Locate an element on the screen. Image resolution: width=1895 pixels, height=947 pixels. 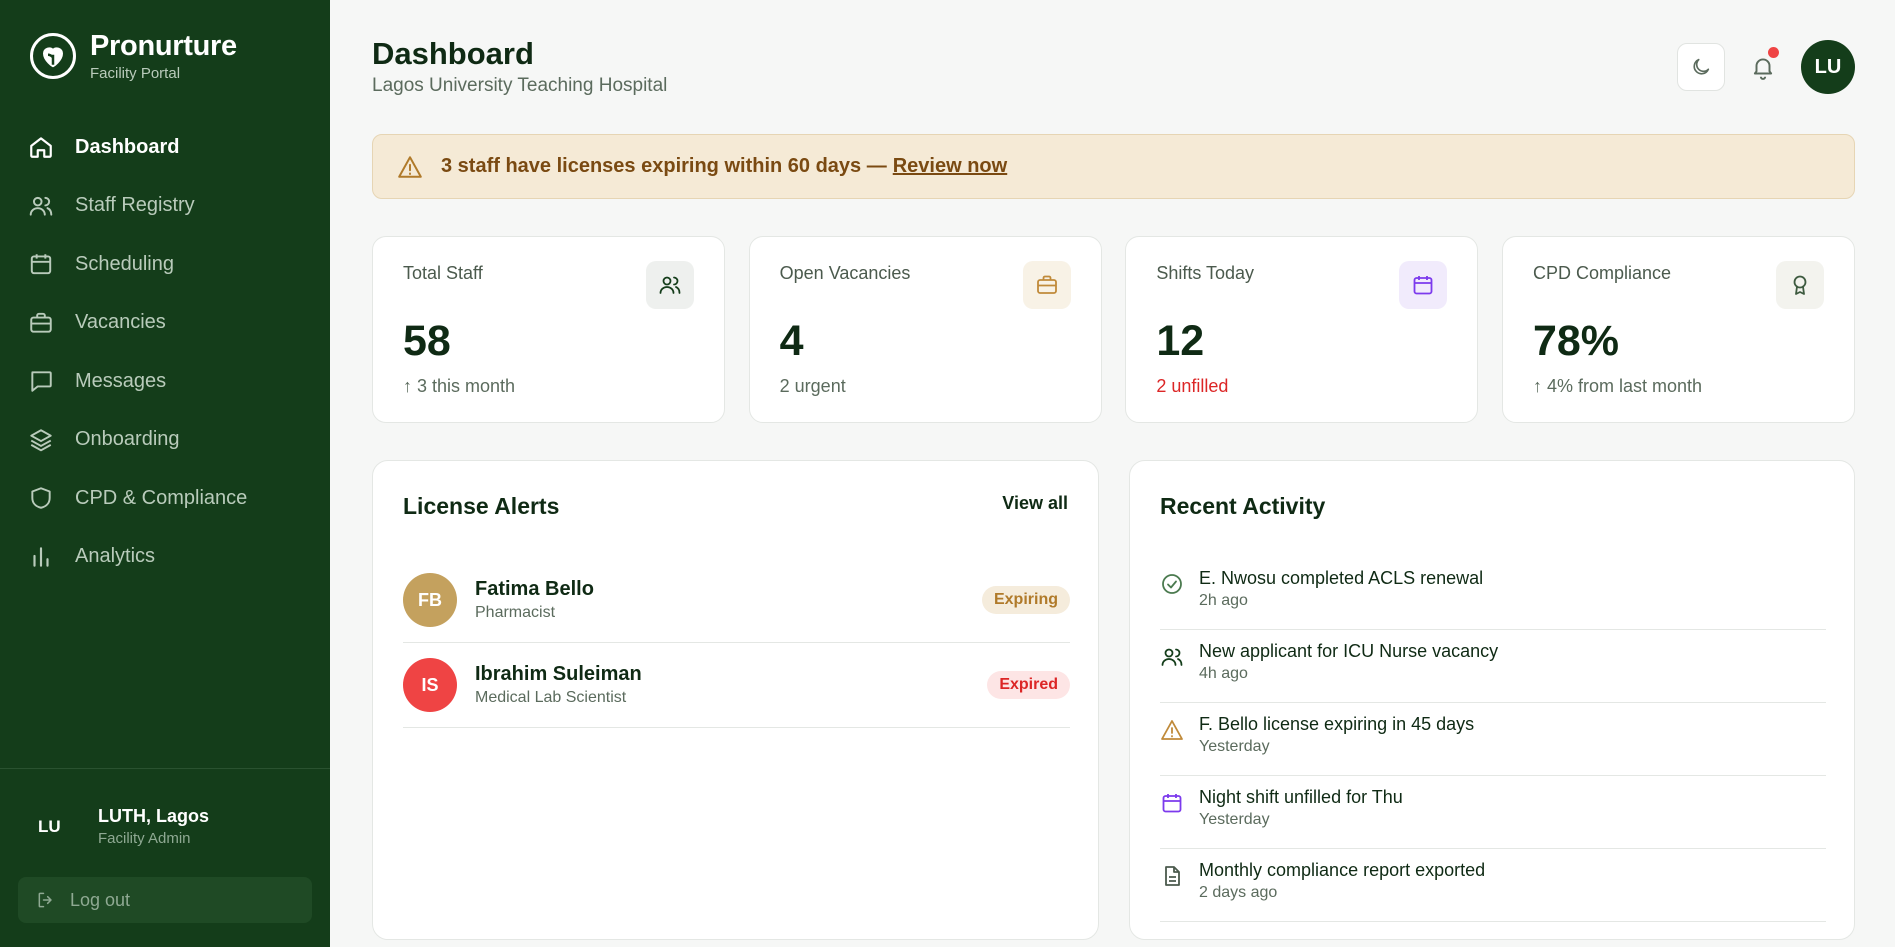
stat-note: 2 unfilled is located at coordinates (1192, 386).